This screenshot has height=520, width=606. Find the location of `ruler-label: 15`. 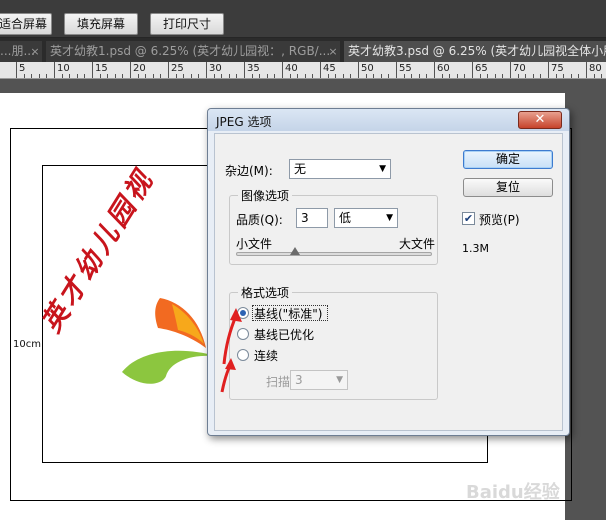

ruler-label: 15 is located at coordinates (101, 68).